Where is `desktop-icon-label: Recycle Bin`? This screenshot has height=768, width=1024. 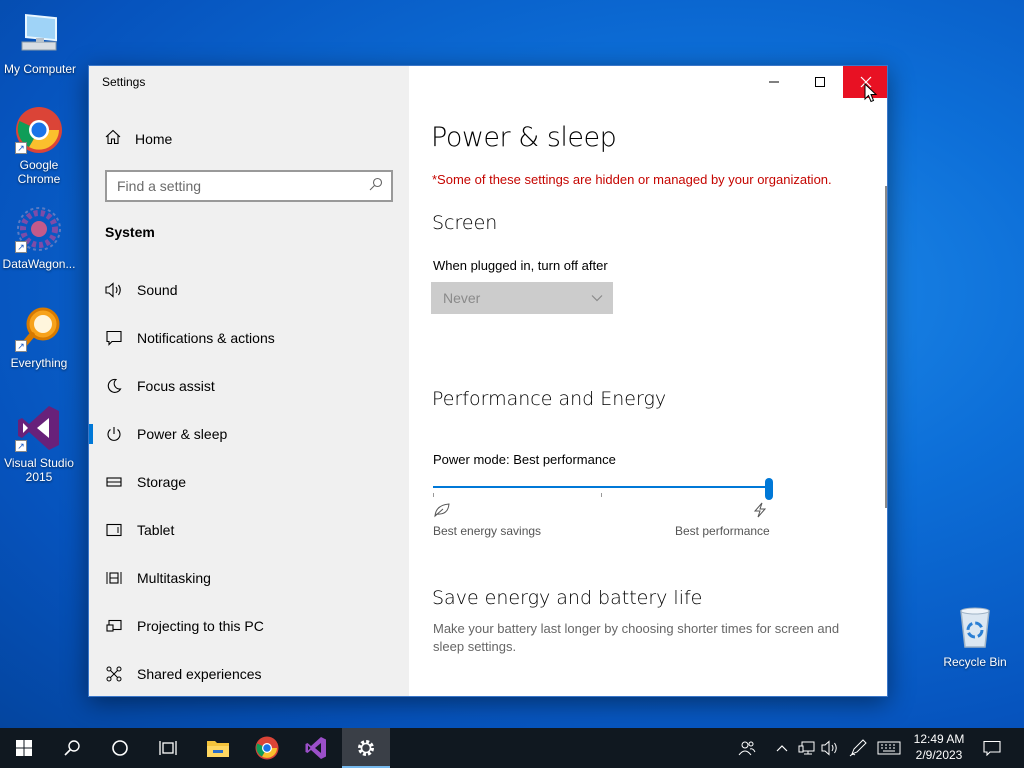
desktop-icon-label: Recycle Bin is located at coordinates (975, 662).